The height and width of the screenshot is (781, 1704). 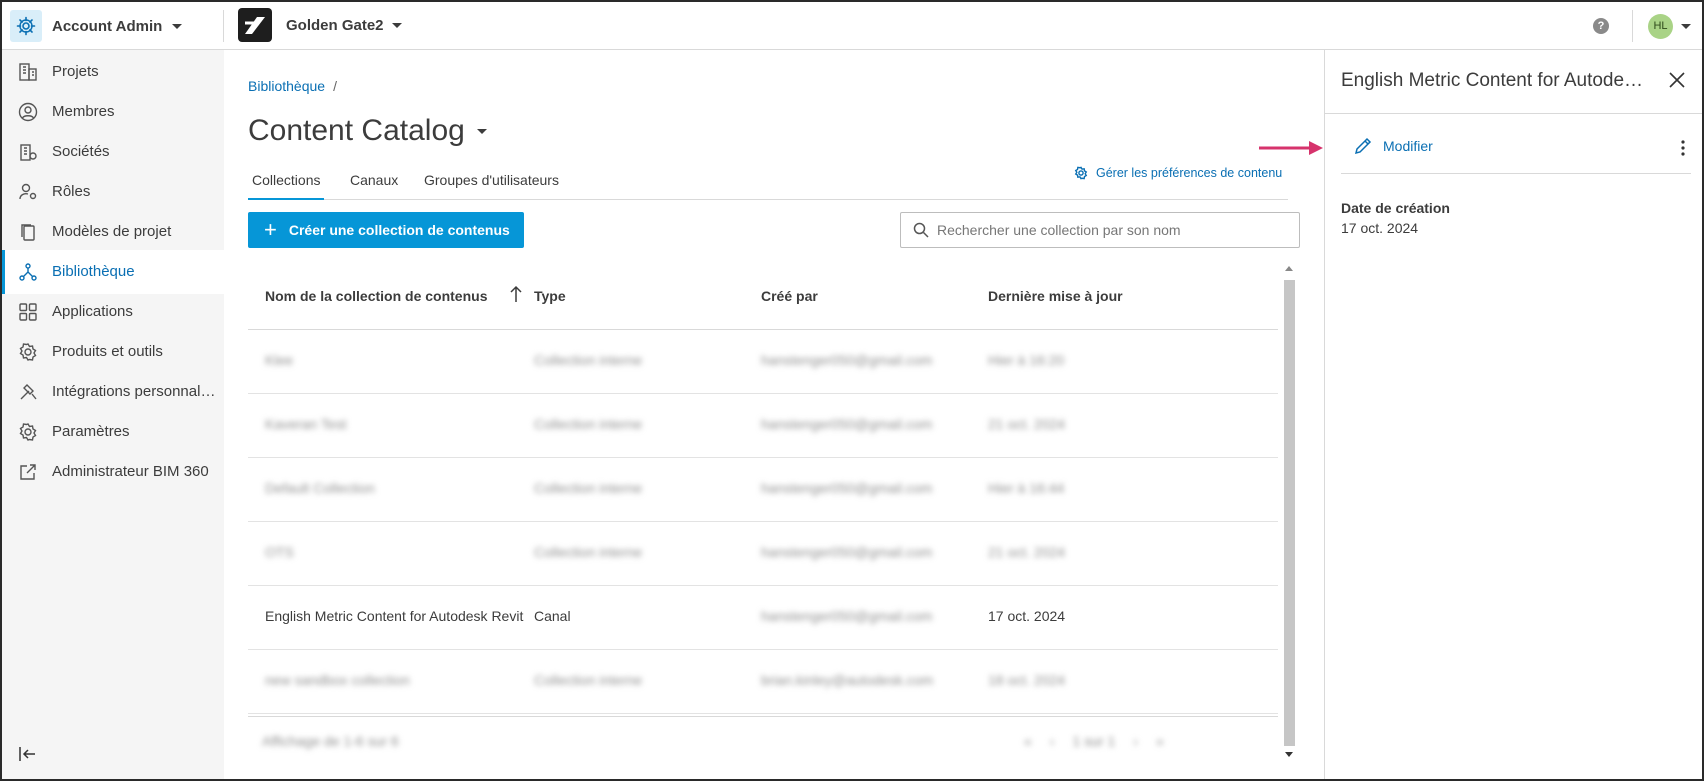 I want to click on cell-name: Klee, so click(x=279, y=360).